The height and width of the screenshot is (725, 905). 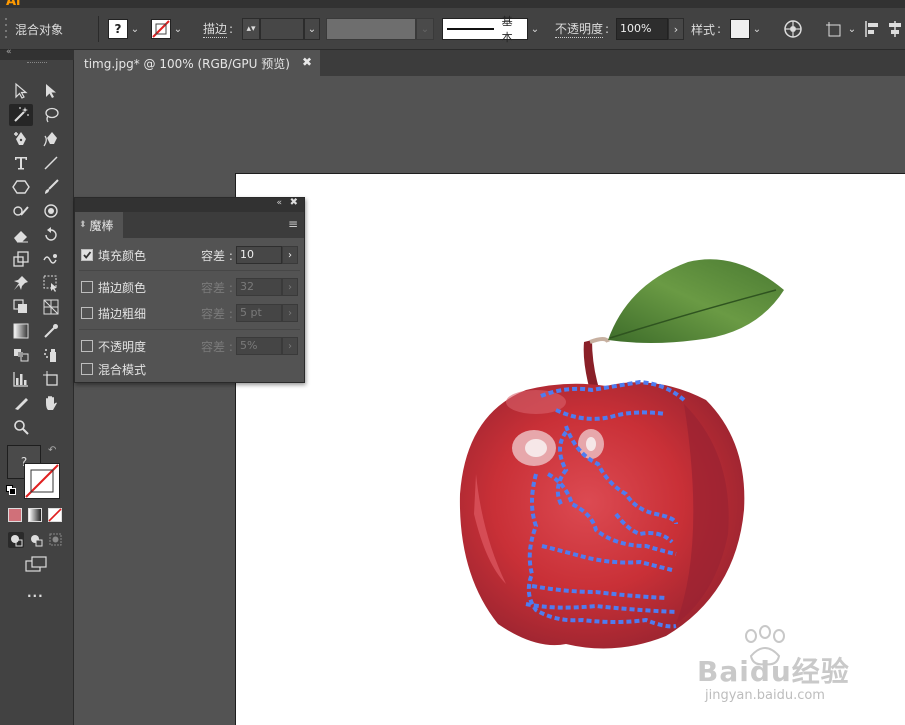 I want to click on symbol-sprayer-tool, so click(x=51, y=355).